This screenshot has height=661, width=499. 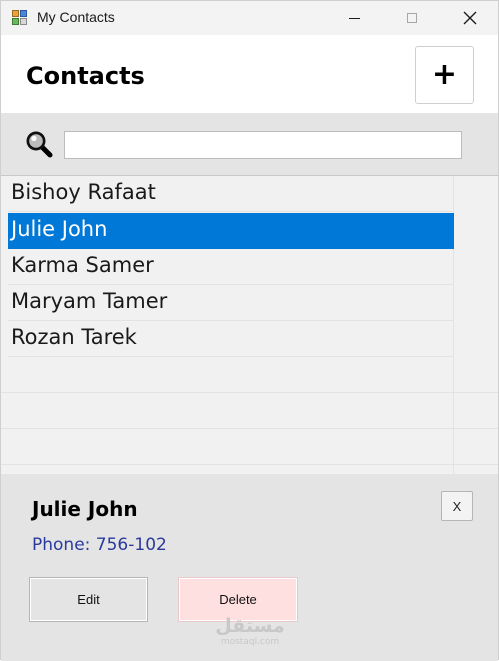 I want to click on close-icon, so click(x=470, y=18).